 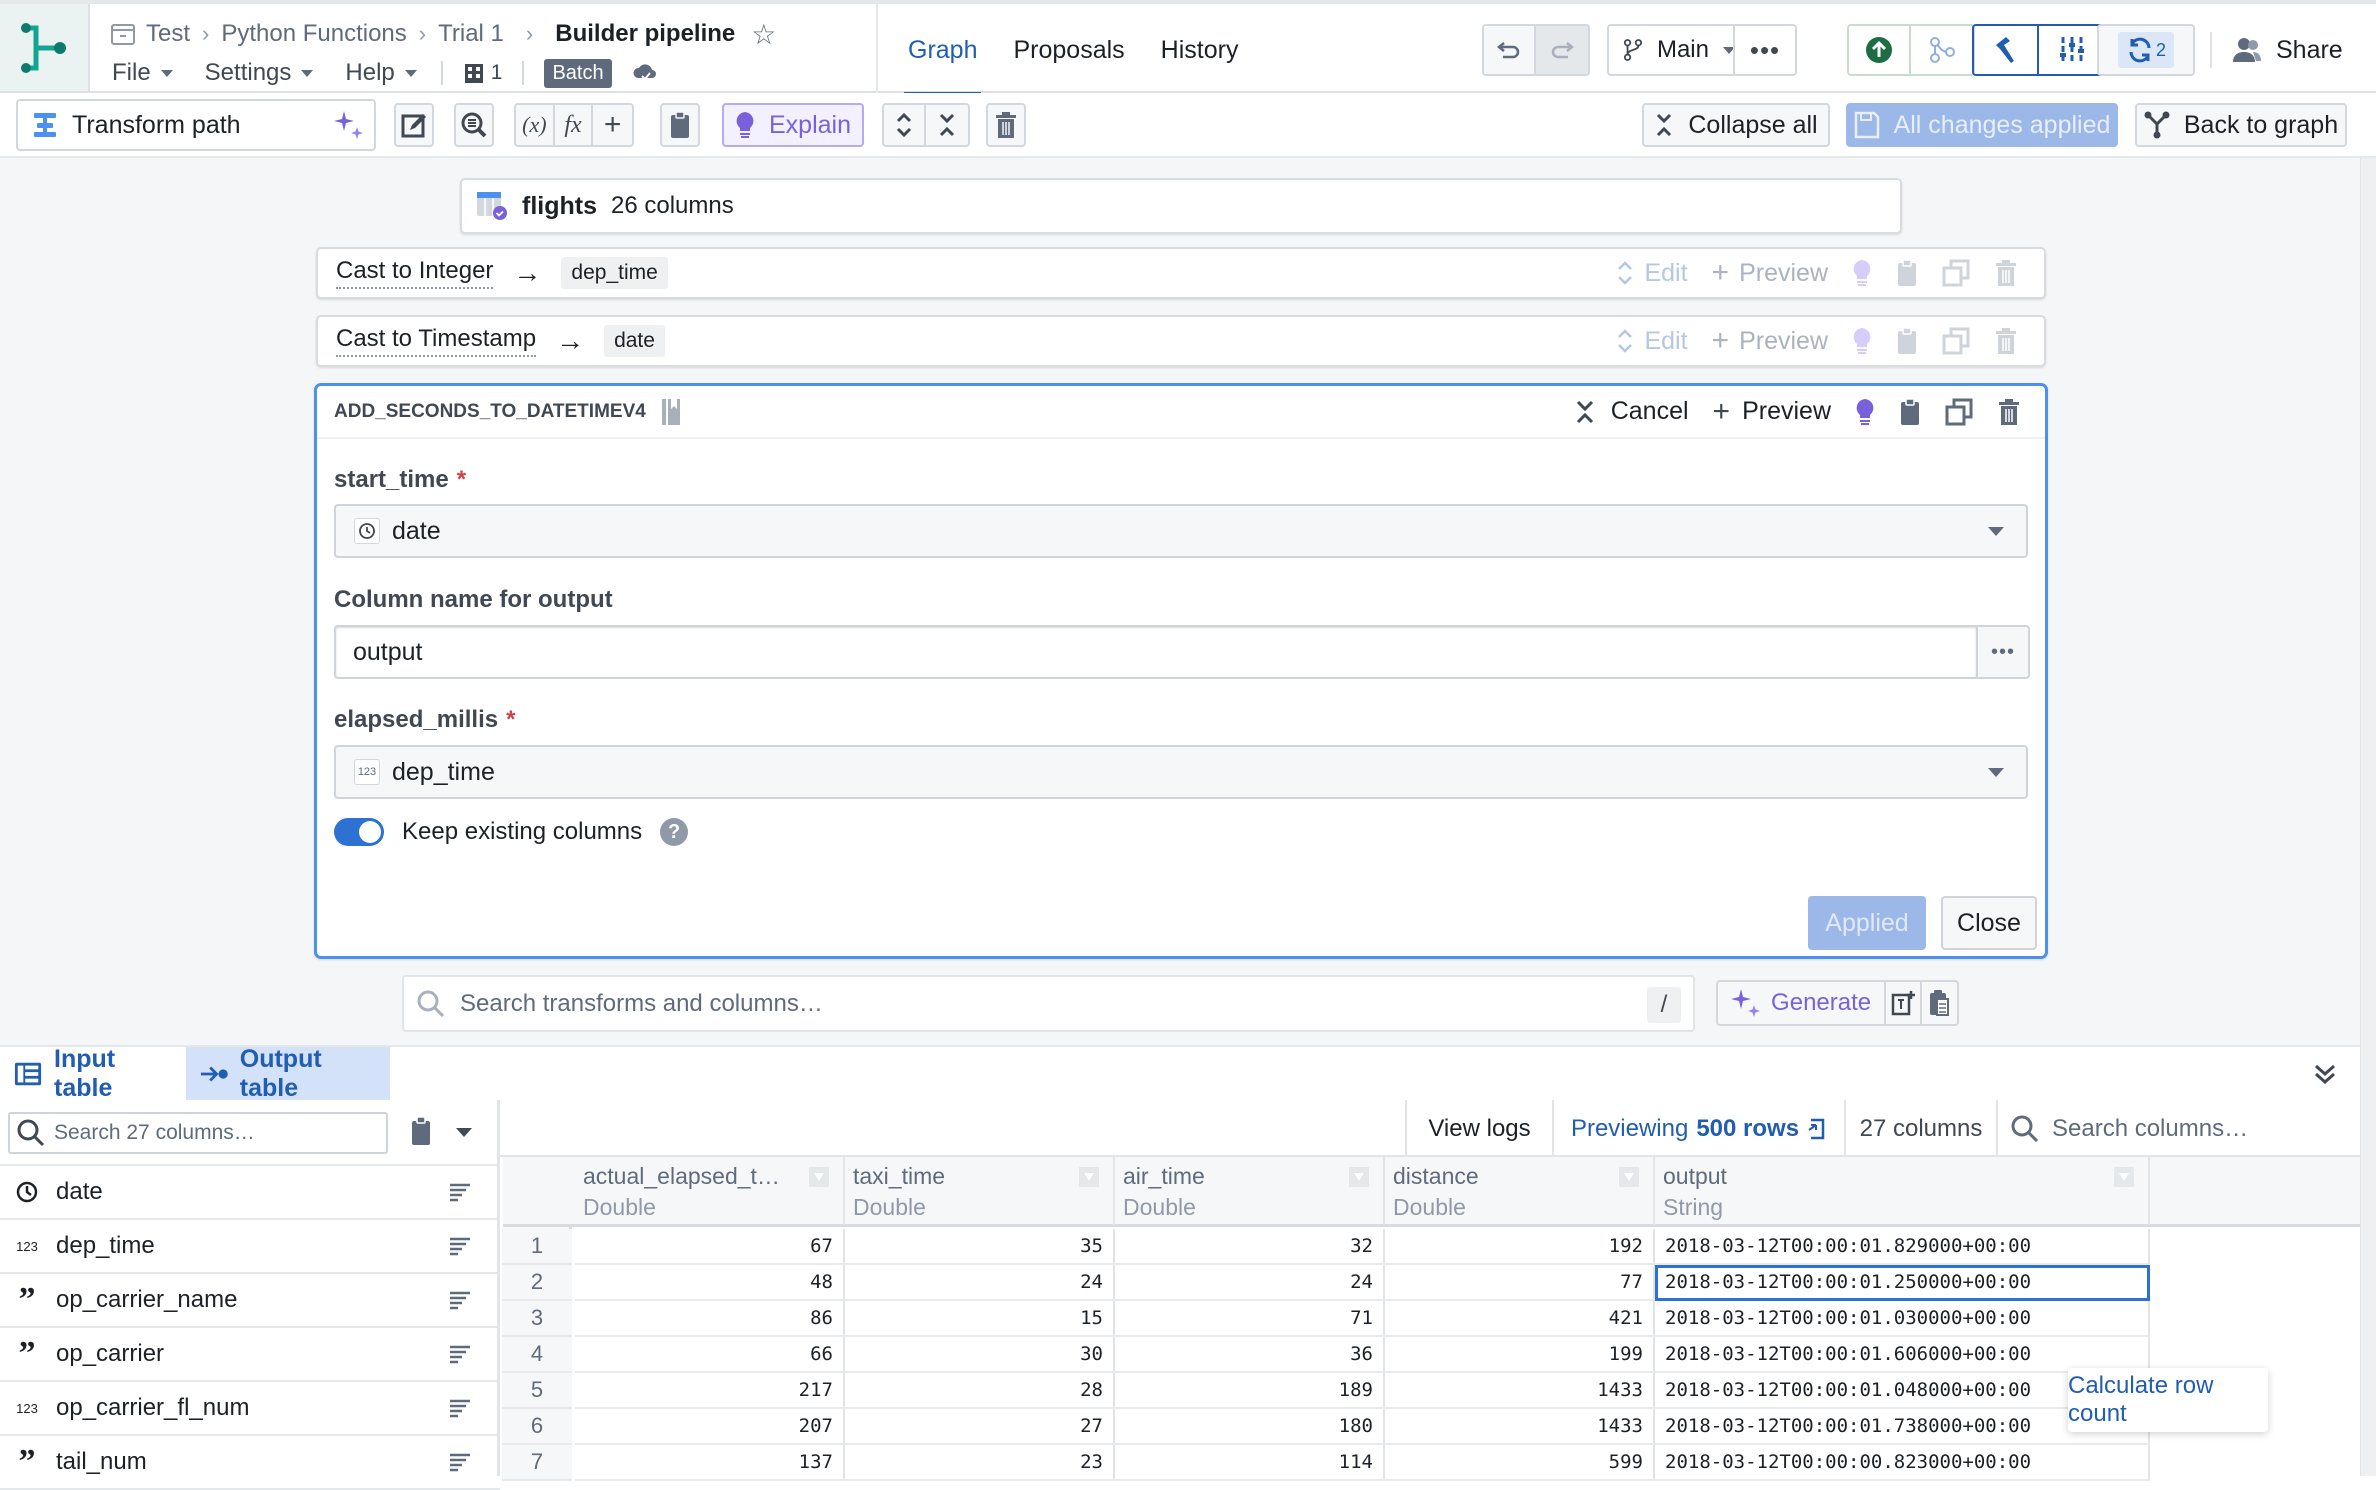 I want to click on help-icon: ?, so click(x=674, y=832).